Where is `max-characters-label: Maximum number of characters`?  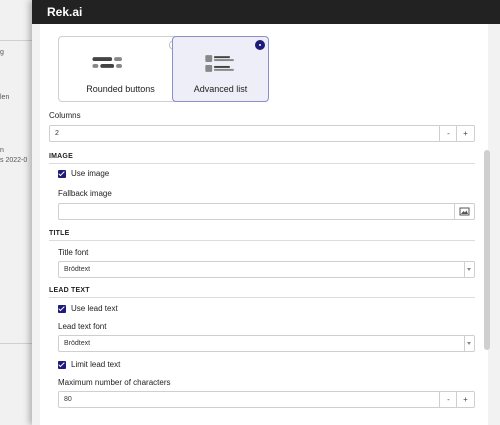 max-characters-label: Maximum number of characters is located at coordinates (114, 382).